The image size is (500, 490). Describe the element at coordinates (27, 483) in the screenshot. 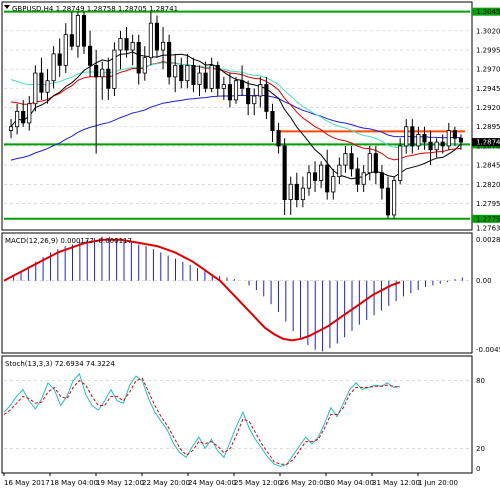

I see `time-tick-label: 16 May 2017` at that location.